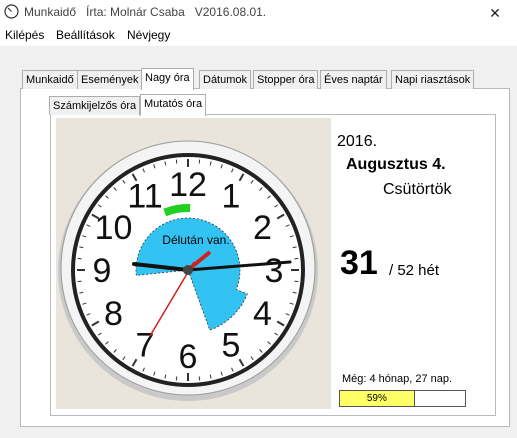 Image resolution: width=517 pixels, height=438 pixels. Describe the element at coordinates (95, 105) in the screenshot. I see `tab-szamkijelzos-ora: Számkijelzős óra` at that location.